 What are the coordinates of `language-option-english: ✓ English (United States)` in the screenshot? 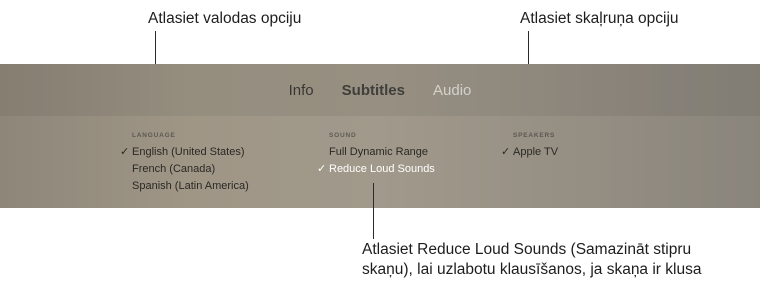 It's located at (183, 152).